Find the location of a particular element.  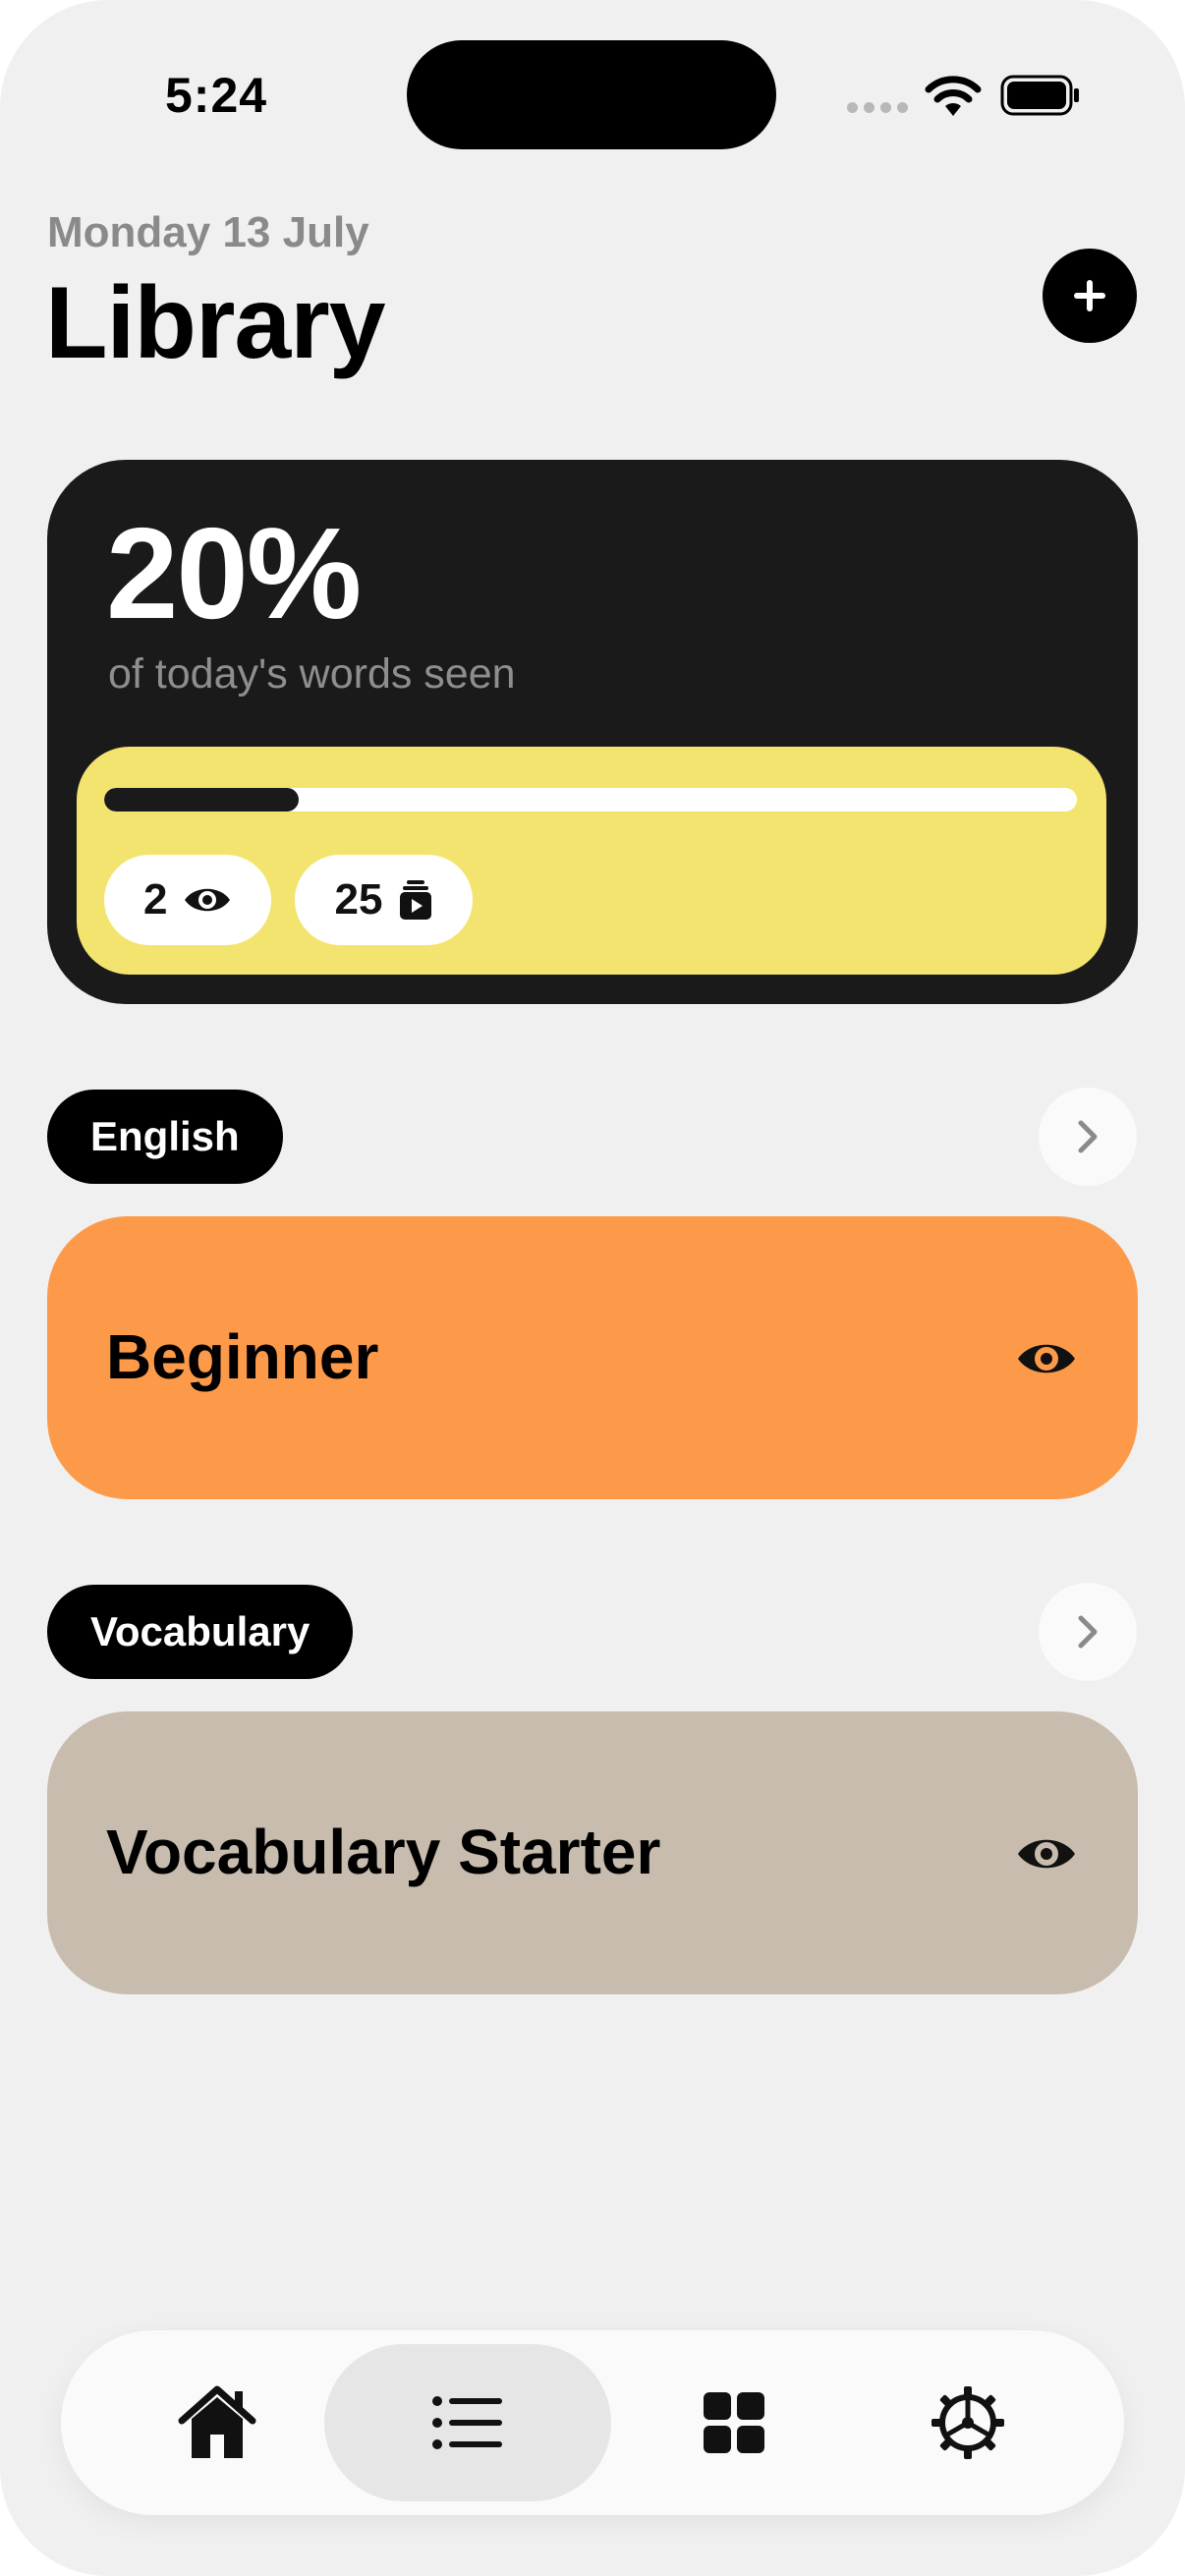

settings-gear-icon is located at coordinates (968, 2422).